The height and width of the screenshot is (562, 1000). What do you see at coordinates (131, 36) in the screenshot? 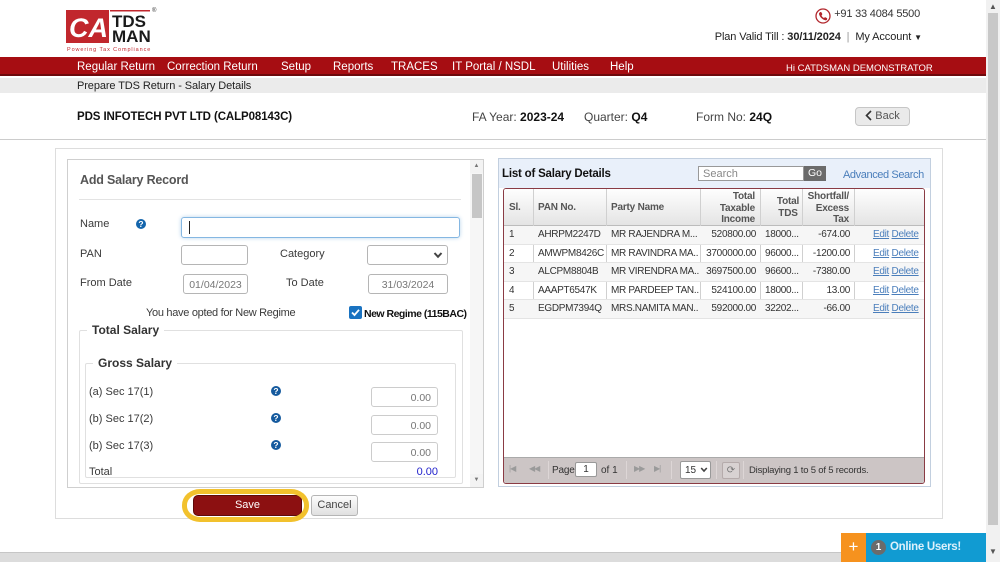
I see `svg-text: MAN` at bounding box center [131, 36].